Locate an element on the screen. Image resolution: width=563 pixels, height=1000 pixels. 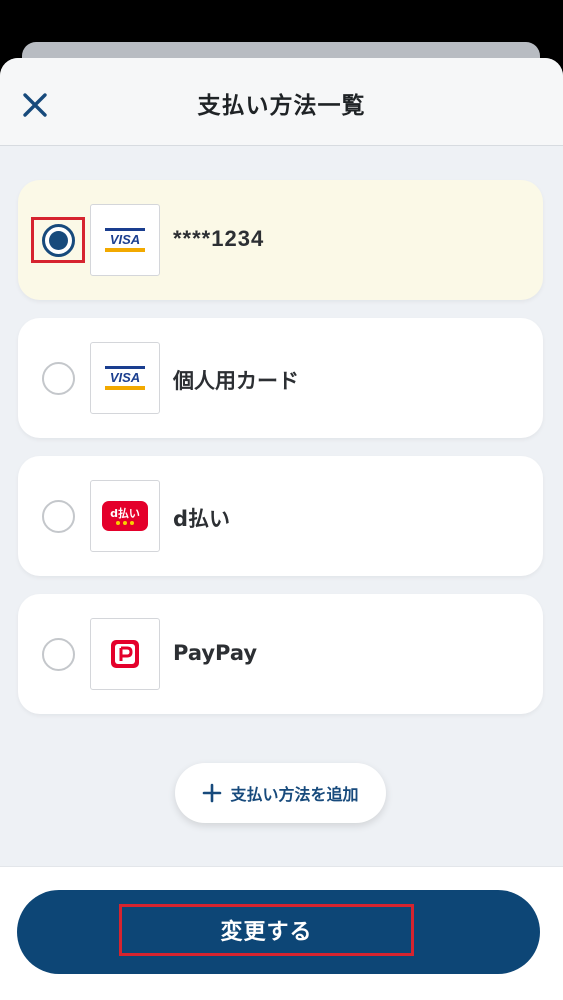
card-logo-box is located at coordinates (125, 654).